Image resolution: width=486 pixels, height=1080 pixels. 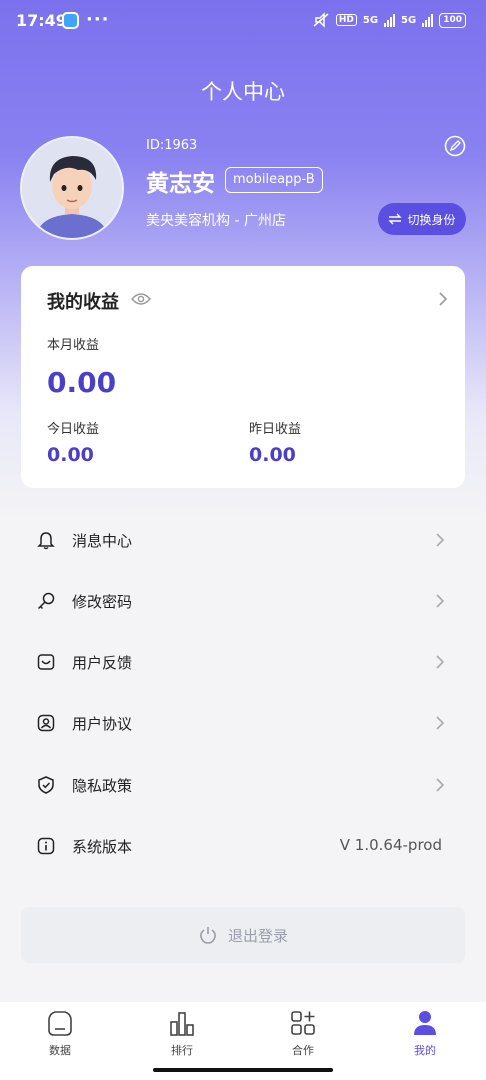 I want to click on bell-icon, so click(x=46, y=541).